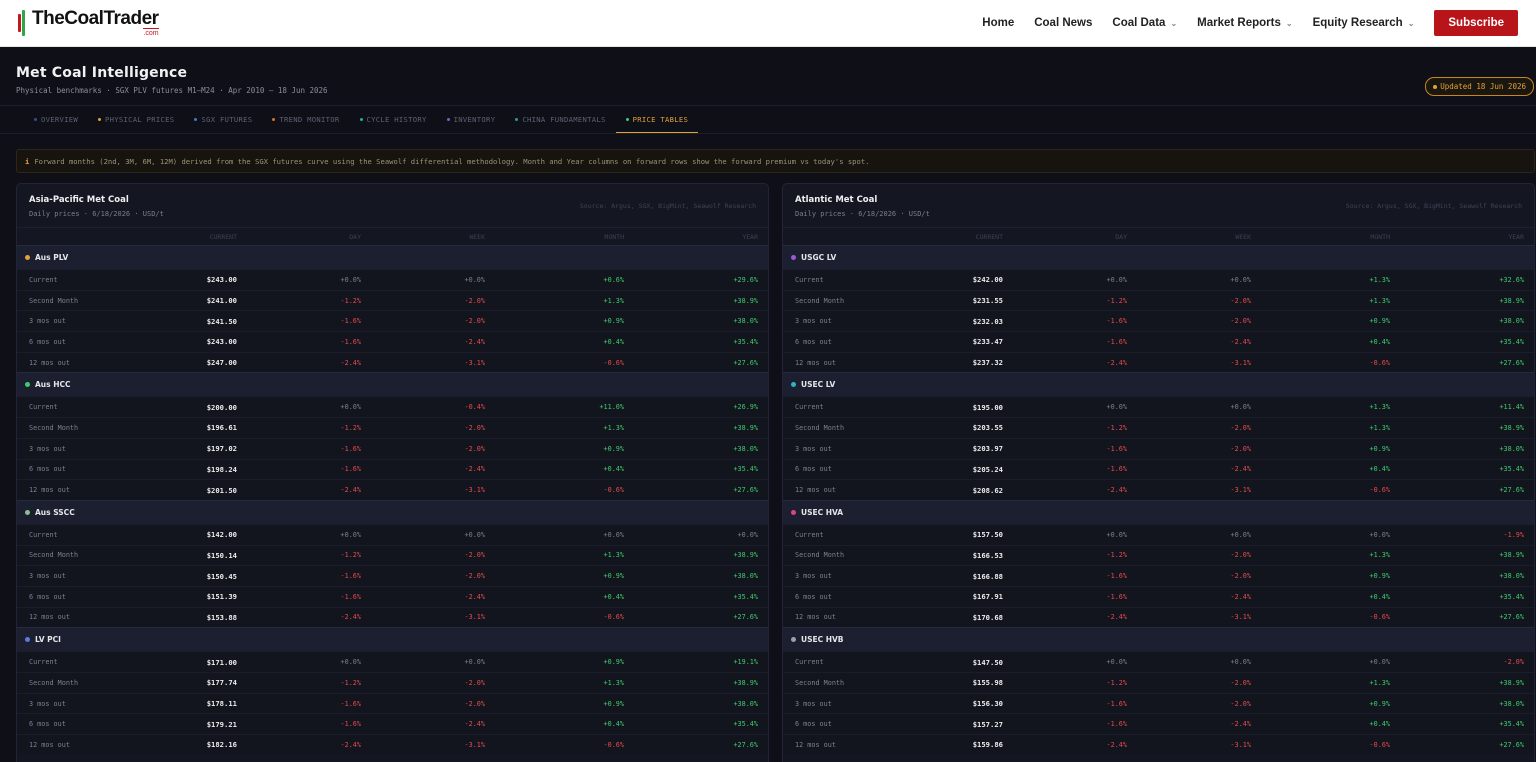  I want to click on nav-link-coal-data: Coal Data ⌄, so click(1144, 23).